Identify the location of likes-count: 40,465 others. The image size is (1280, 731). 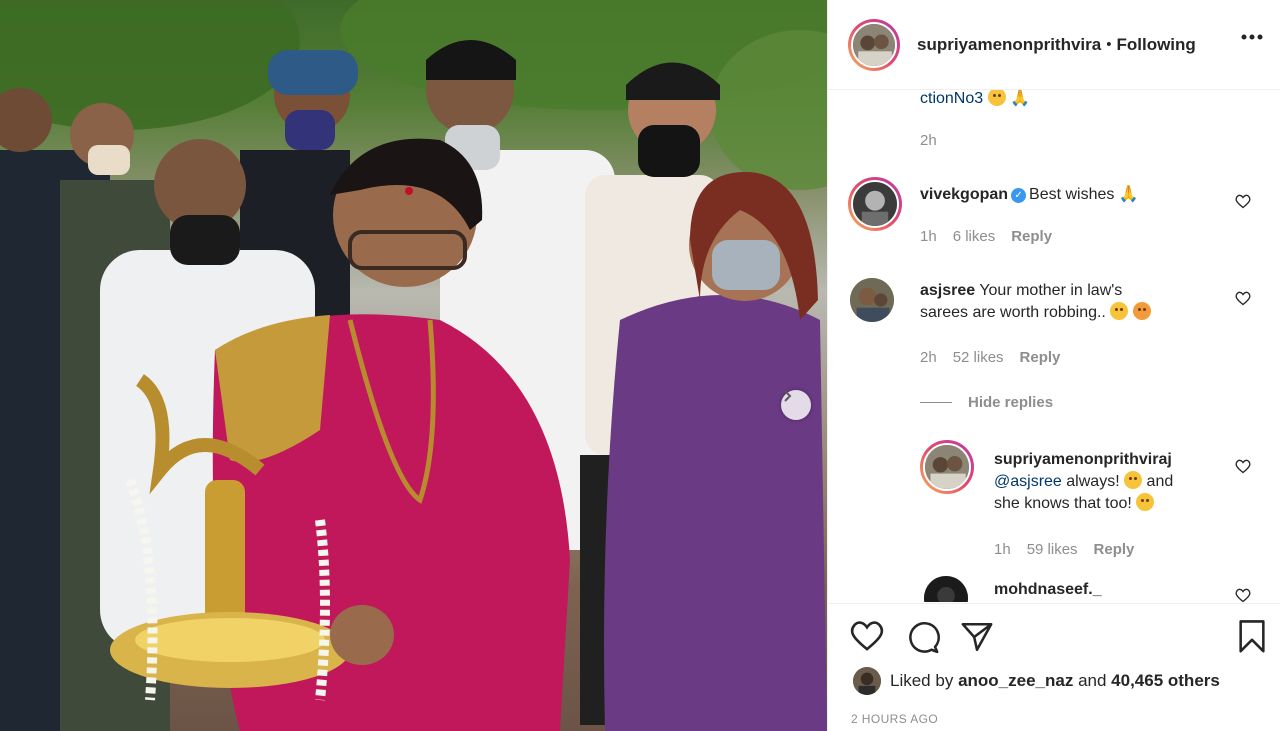
(1165, 680).